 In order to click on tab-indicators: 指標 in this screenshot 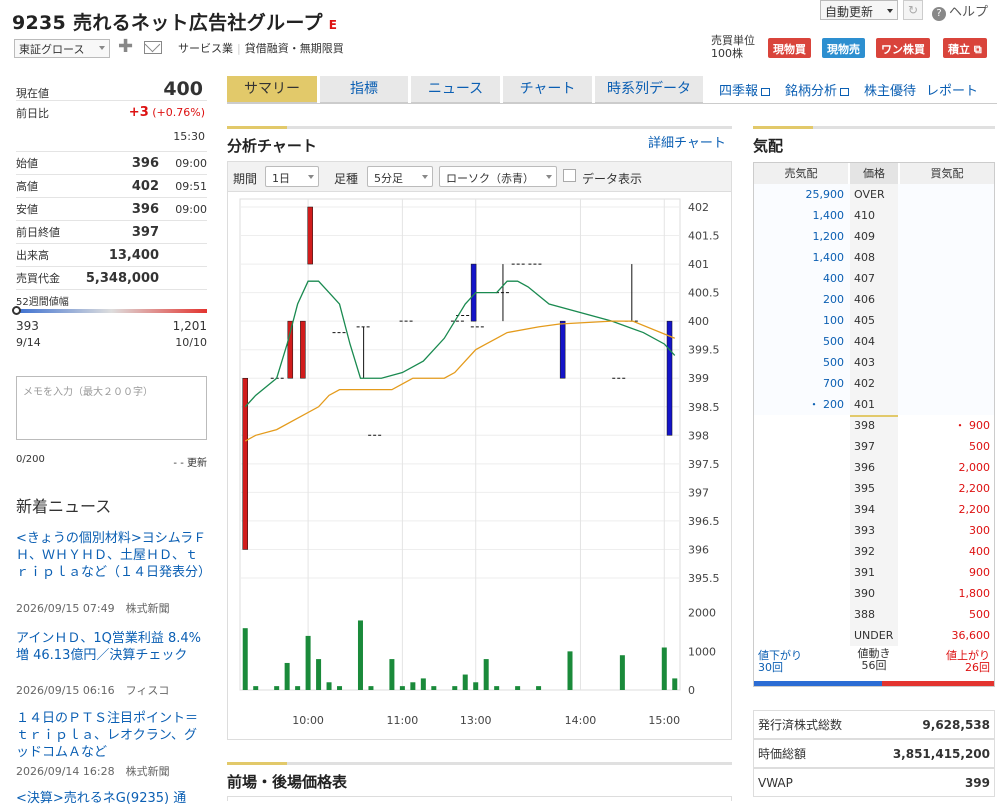, I will do `click(364, 89)`.